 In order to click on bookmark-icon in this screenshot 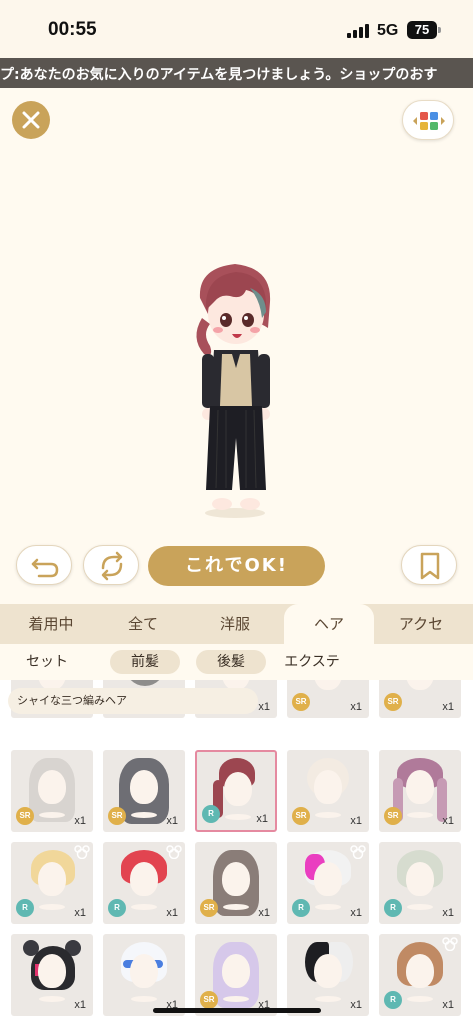, I will do `click(430, 566)`.